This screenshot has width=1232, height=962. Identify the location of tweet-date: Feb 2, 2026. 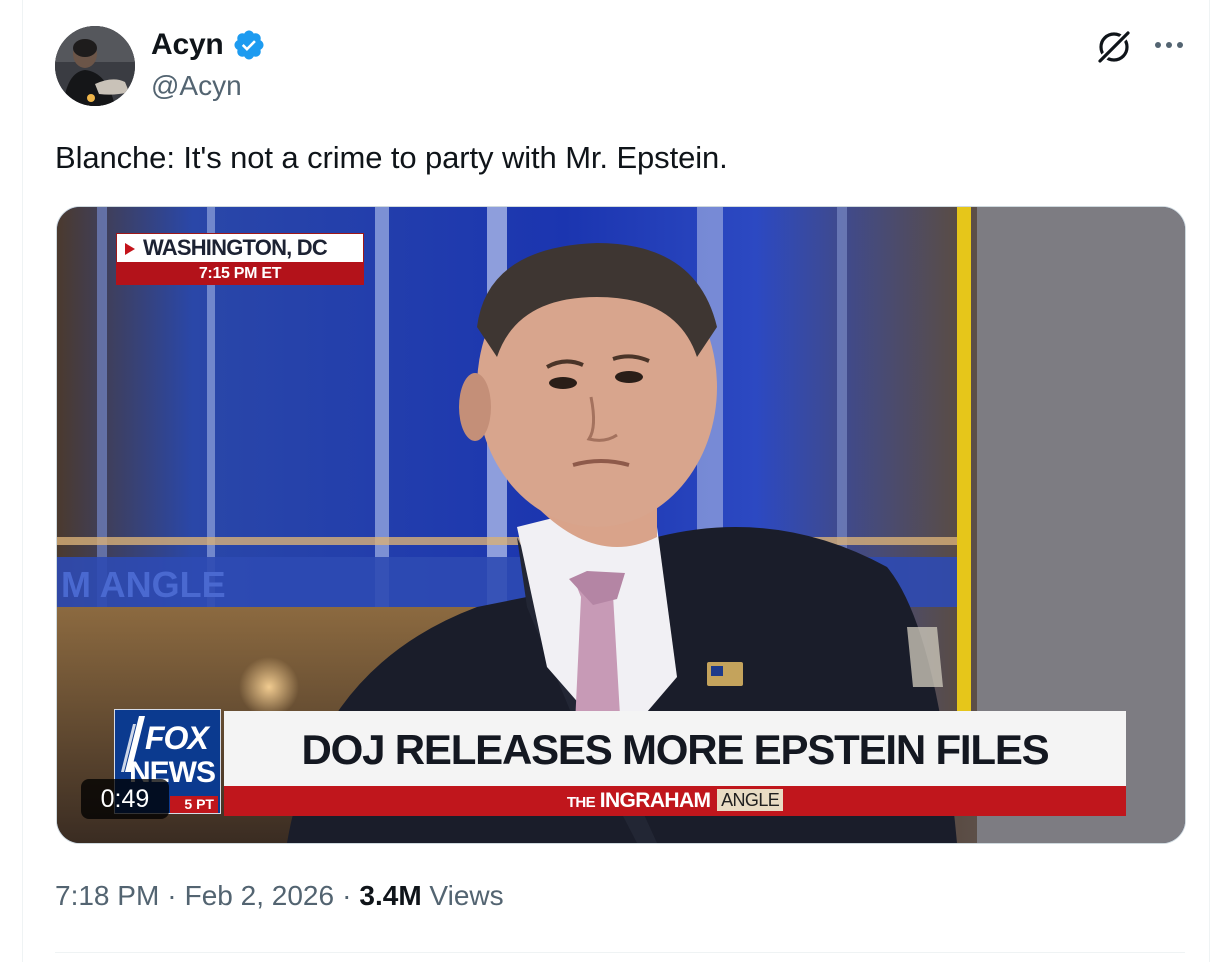
(259, 895).